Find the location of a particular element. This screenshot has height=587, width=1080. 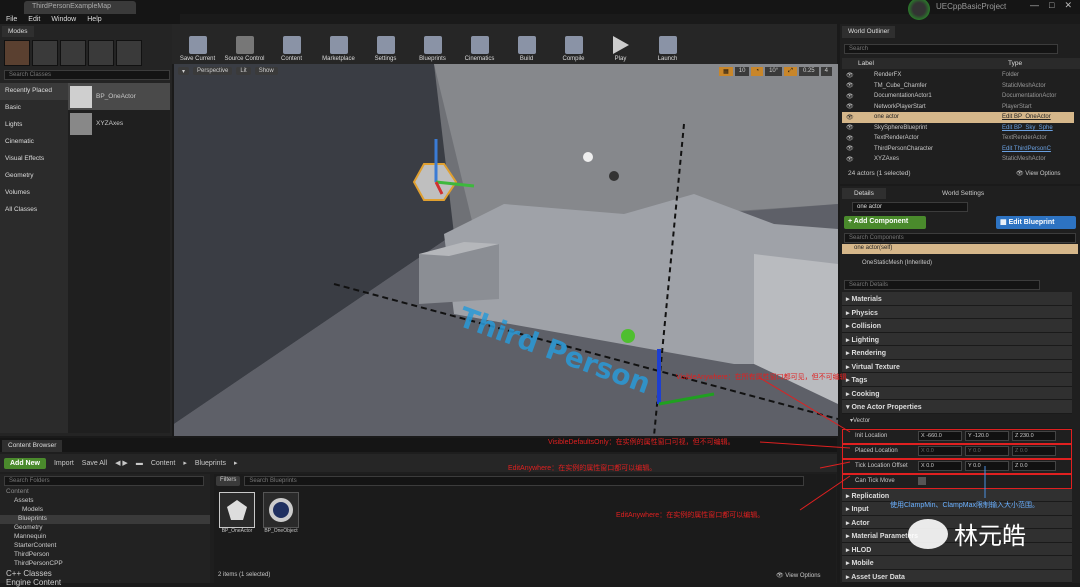

annotation-edit-anywhere-1: EditAnywhere：在实例的属性窗口都可以编辑。 is located at coordinates (582, 468).